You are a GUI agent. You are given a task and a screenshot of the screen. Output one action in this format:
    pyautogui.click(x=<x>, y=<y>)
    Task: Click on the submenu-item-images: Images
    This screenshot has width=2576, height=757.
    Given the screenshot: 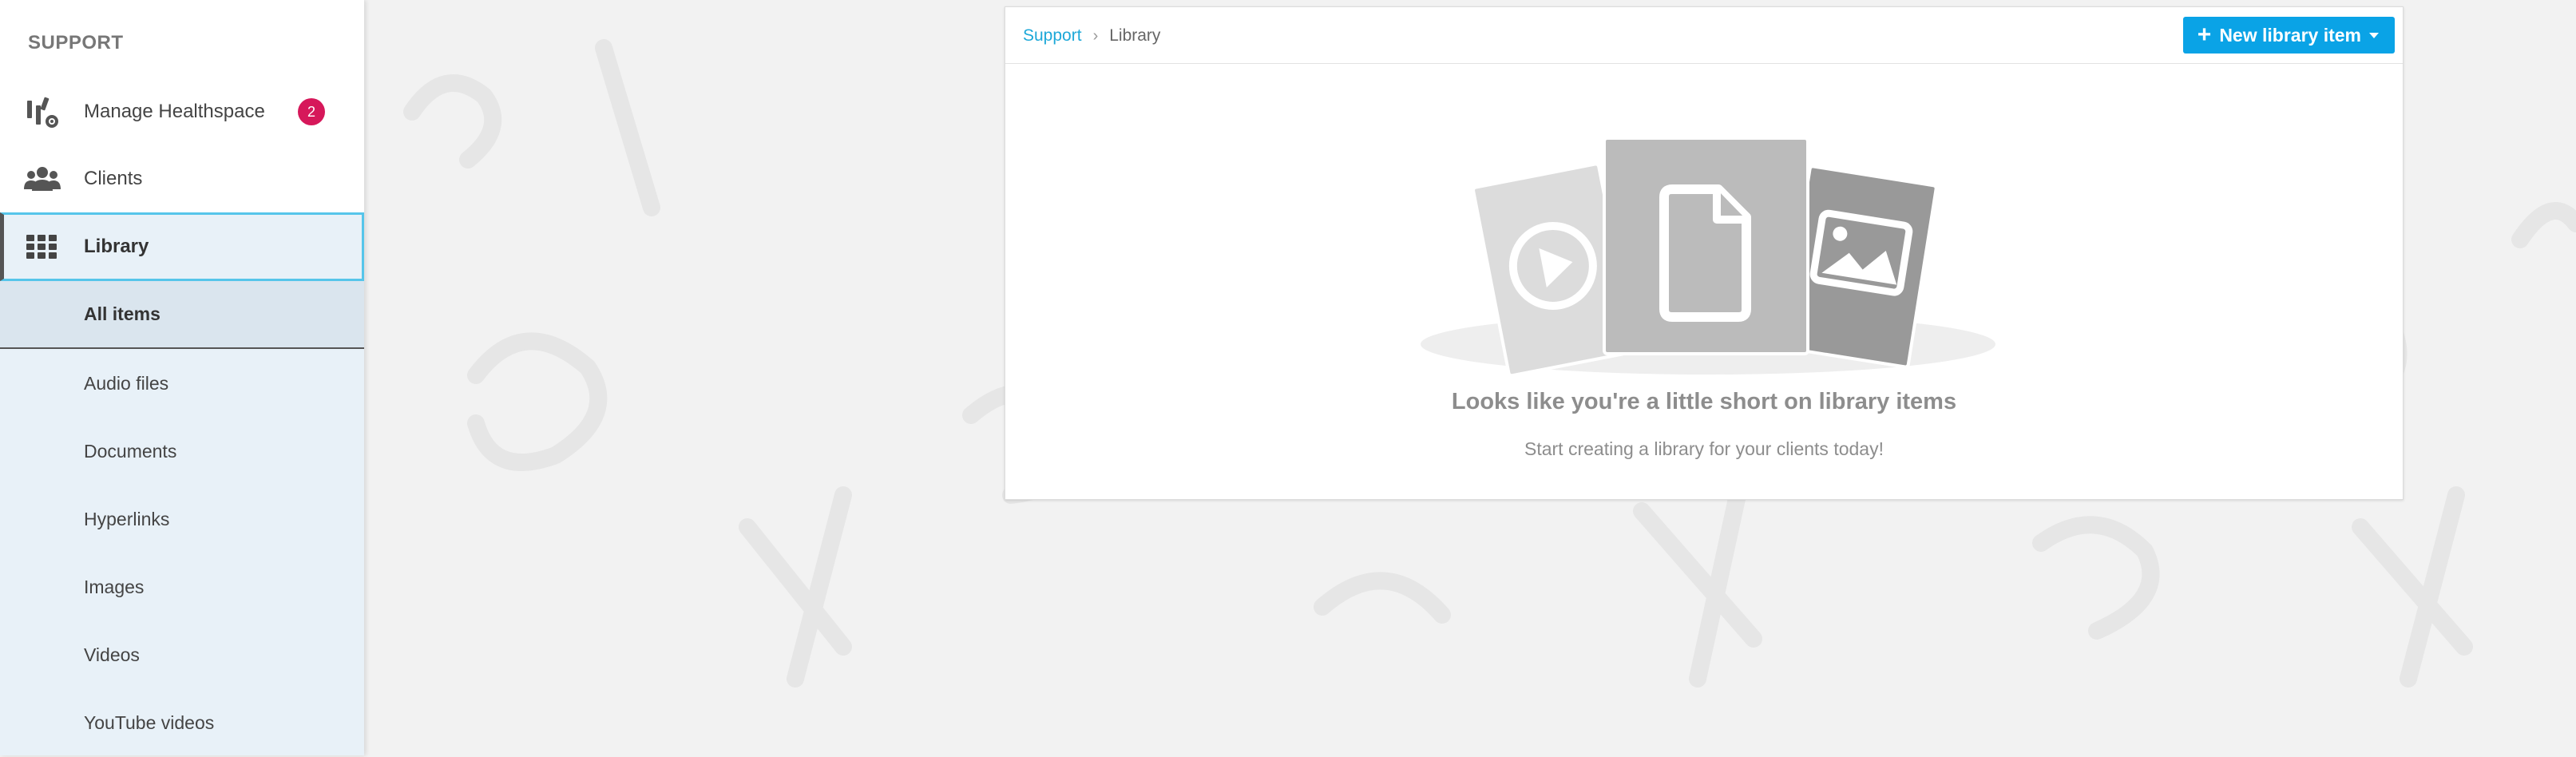 What is the action you would take?
    pyautogui.click(x=182, y=587)
    